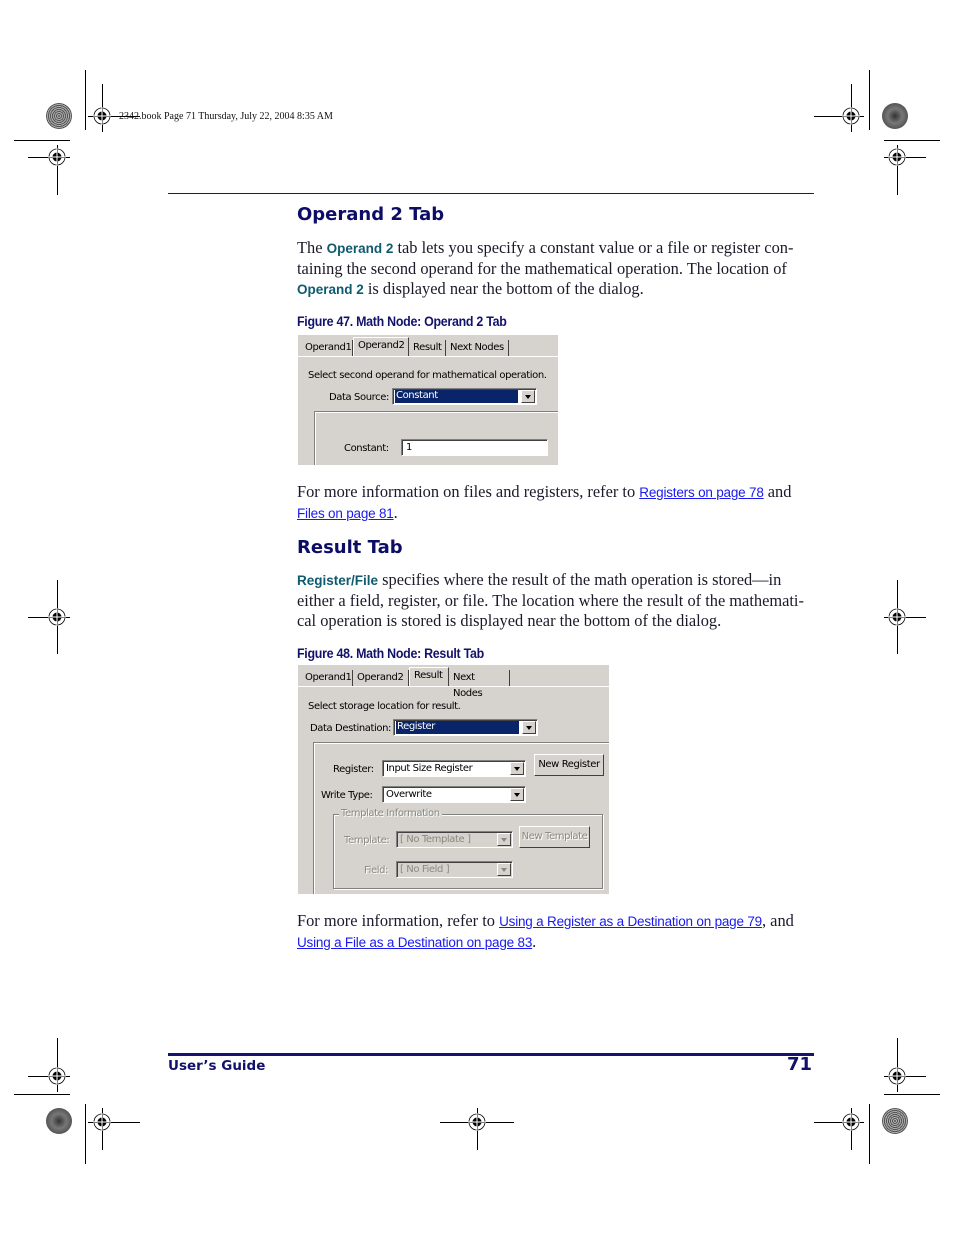 Image resolution: width=954 pixels, height=1235 pixels. I want to click on text-span: , and, so click(777, 920).